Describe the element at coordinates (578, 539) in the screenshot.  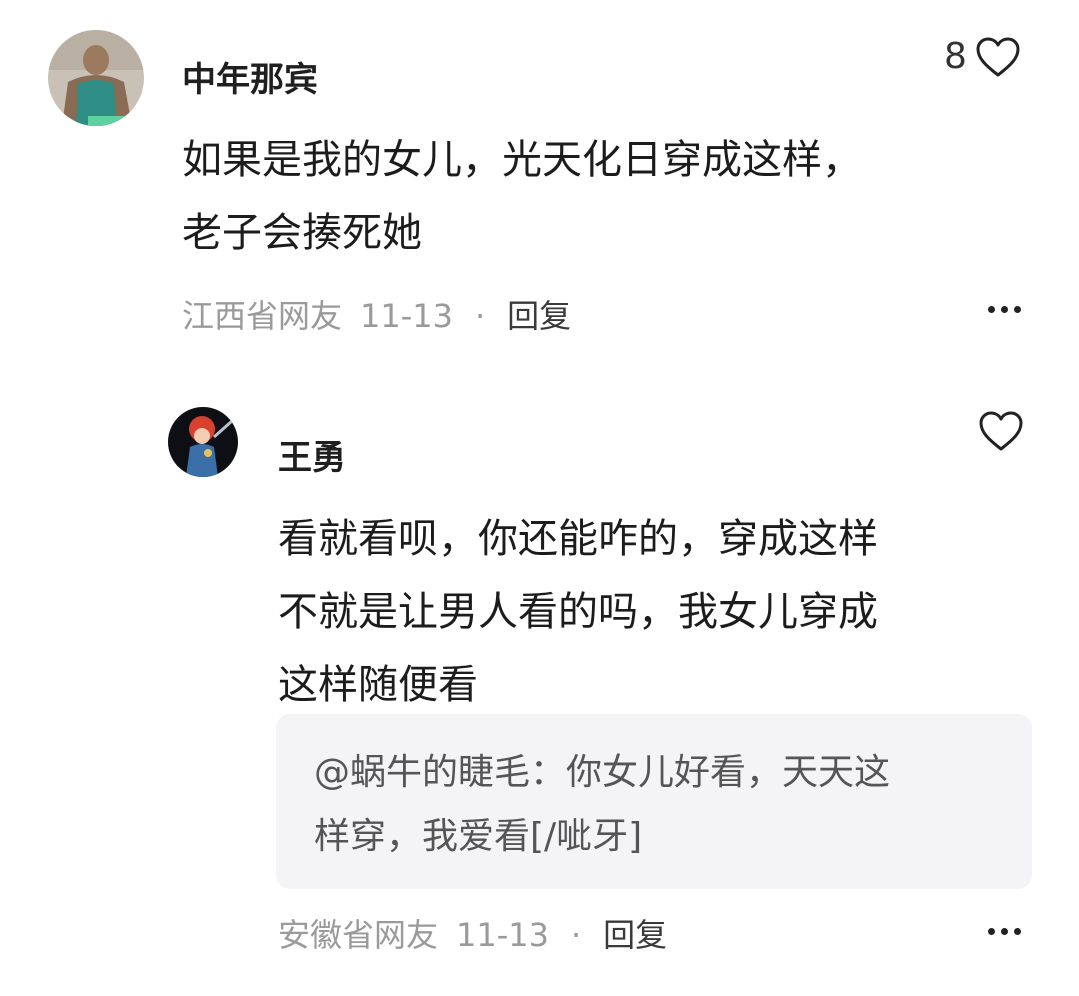
I see `reply-text-line: 看就看呗，你还能咋的，穿成这样` at that location.